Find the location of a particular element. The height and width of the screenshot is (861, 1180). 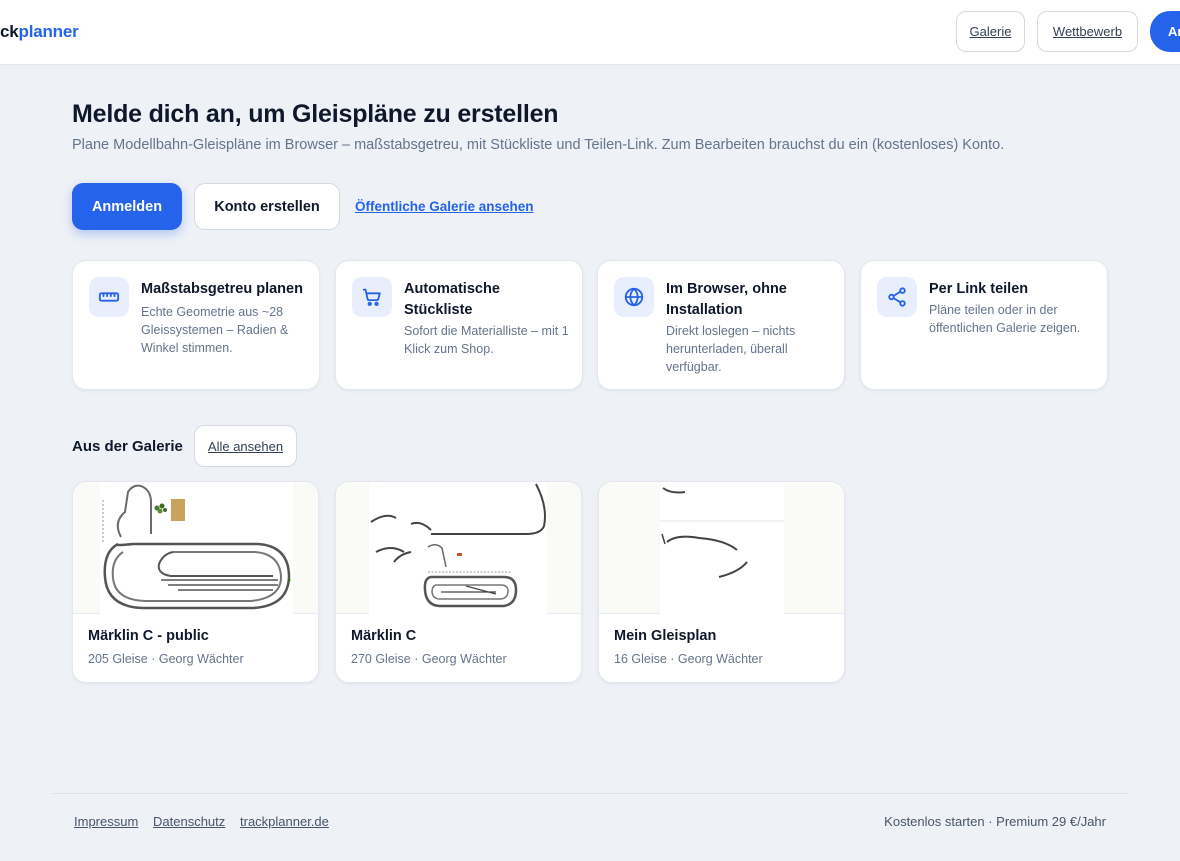

login-button: Anmelden is located at coordinates (127, 206).